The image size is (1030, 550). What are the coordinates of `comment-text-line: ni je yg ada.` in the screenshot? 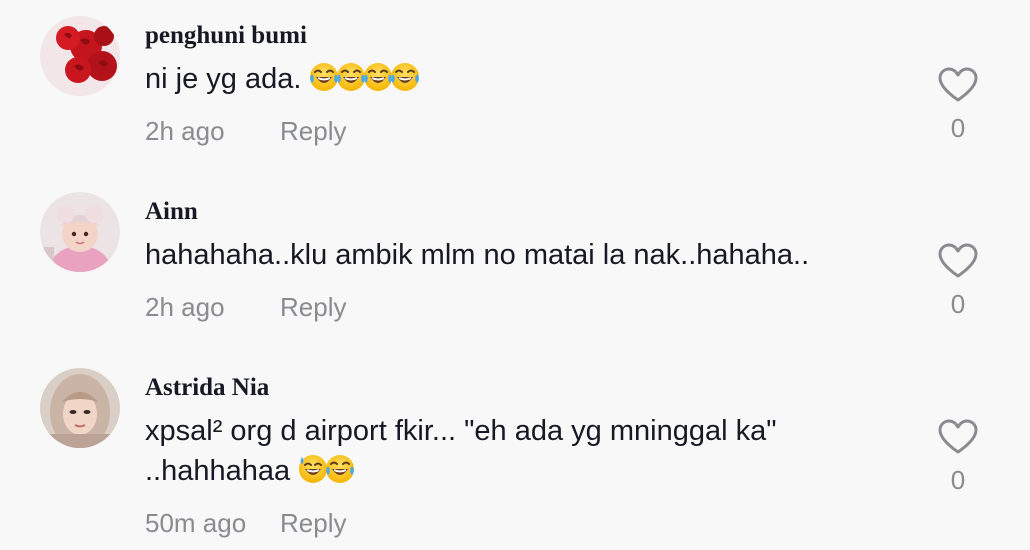 It's located at (227, 79).